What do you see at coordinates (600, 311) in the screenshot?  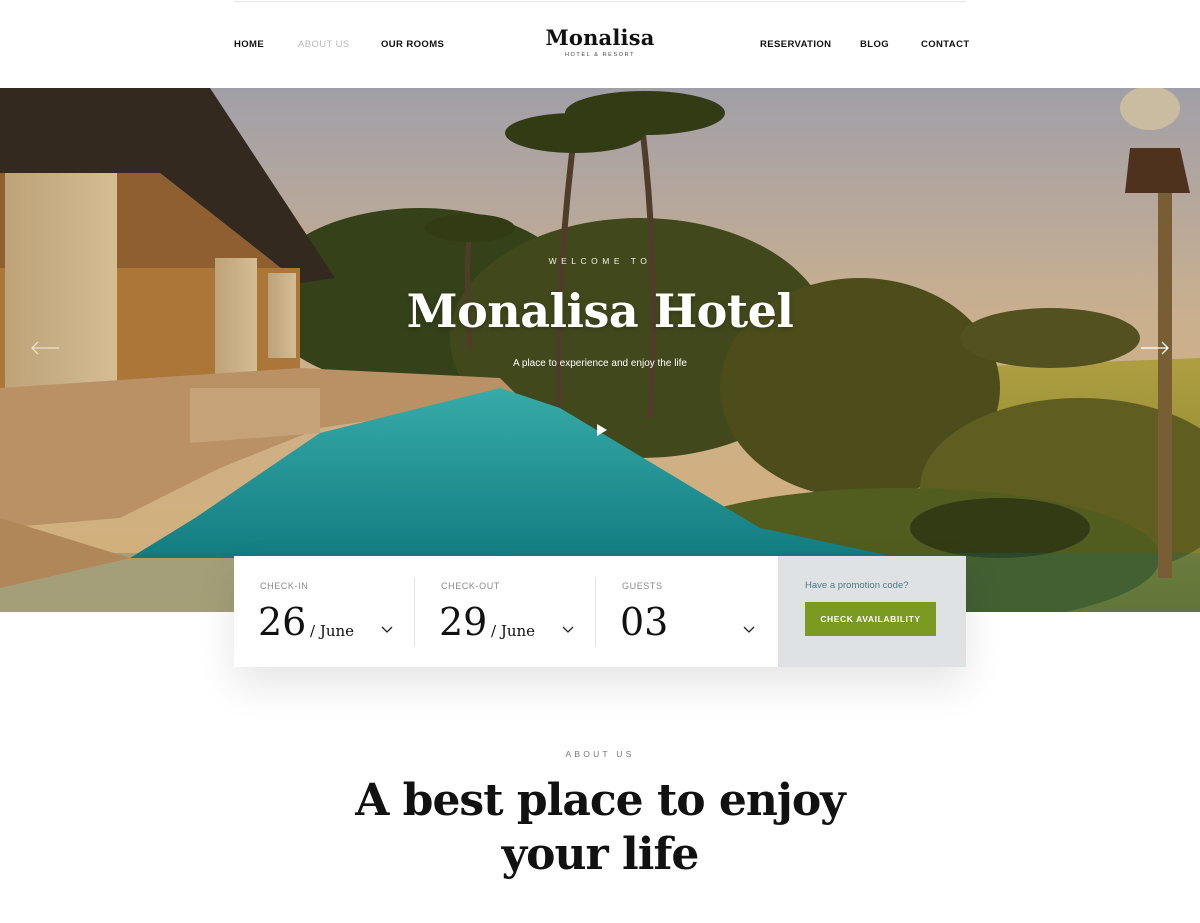 I see `hero-title: Monalisa Hotel` at bounding box center [600, 311].